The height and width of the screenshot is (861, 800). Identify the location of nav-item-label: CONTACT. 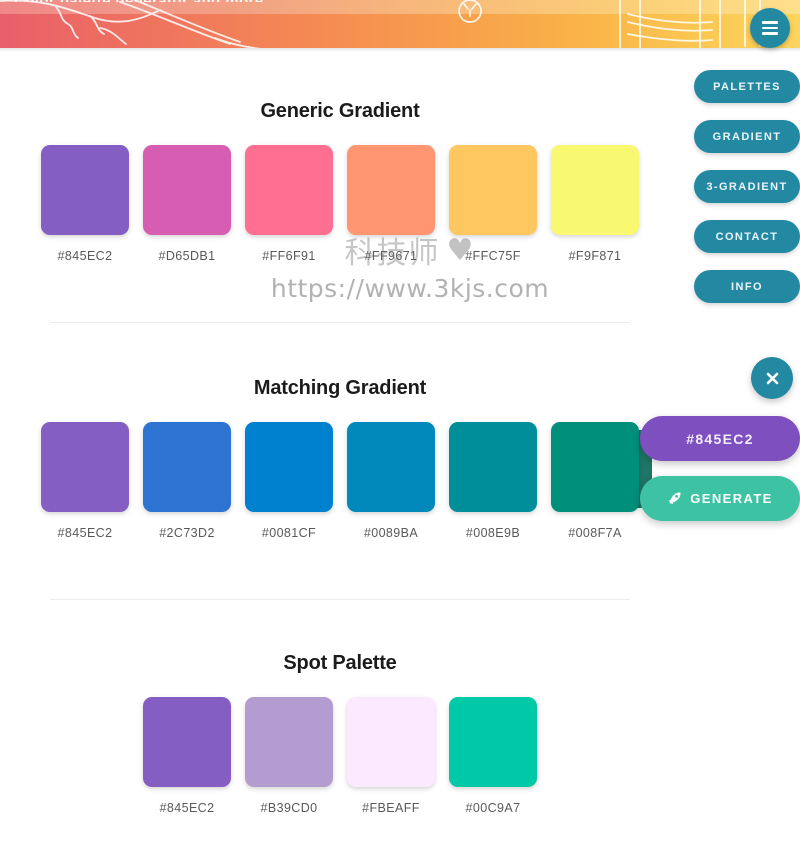
(747, 236).